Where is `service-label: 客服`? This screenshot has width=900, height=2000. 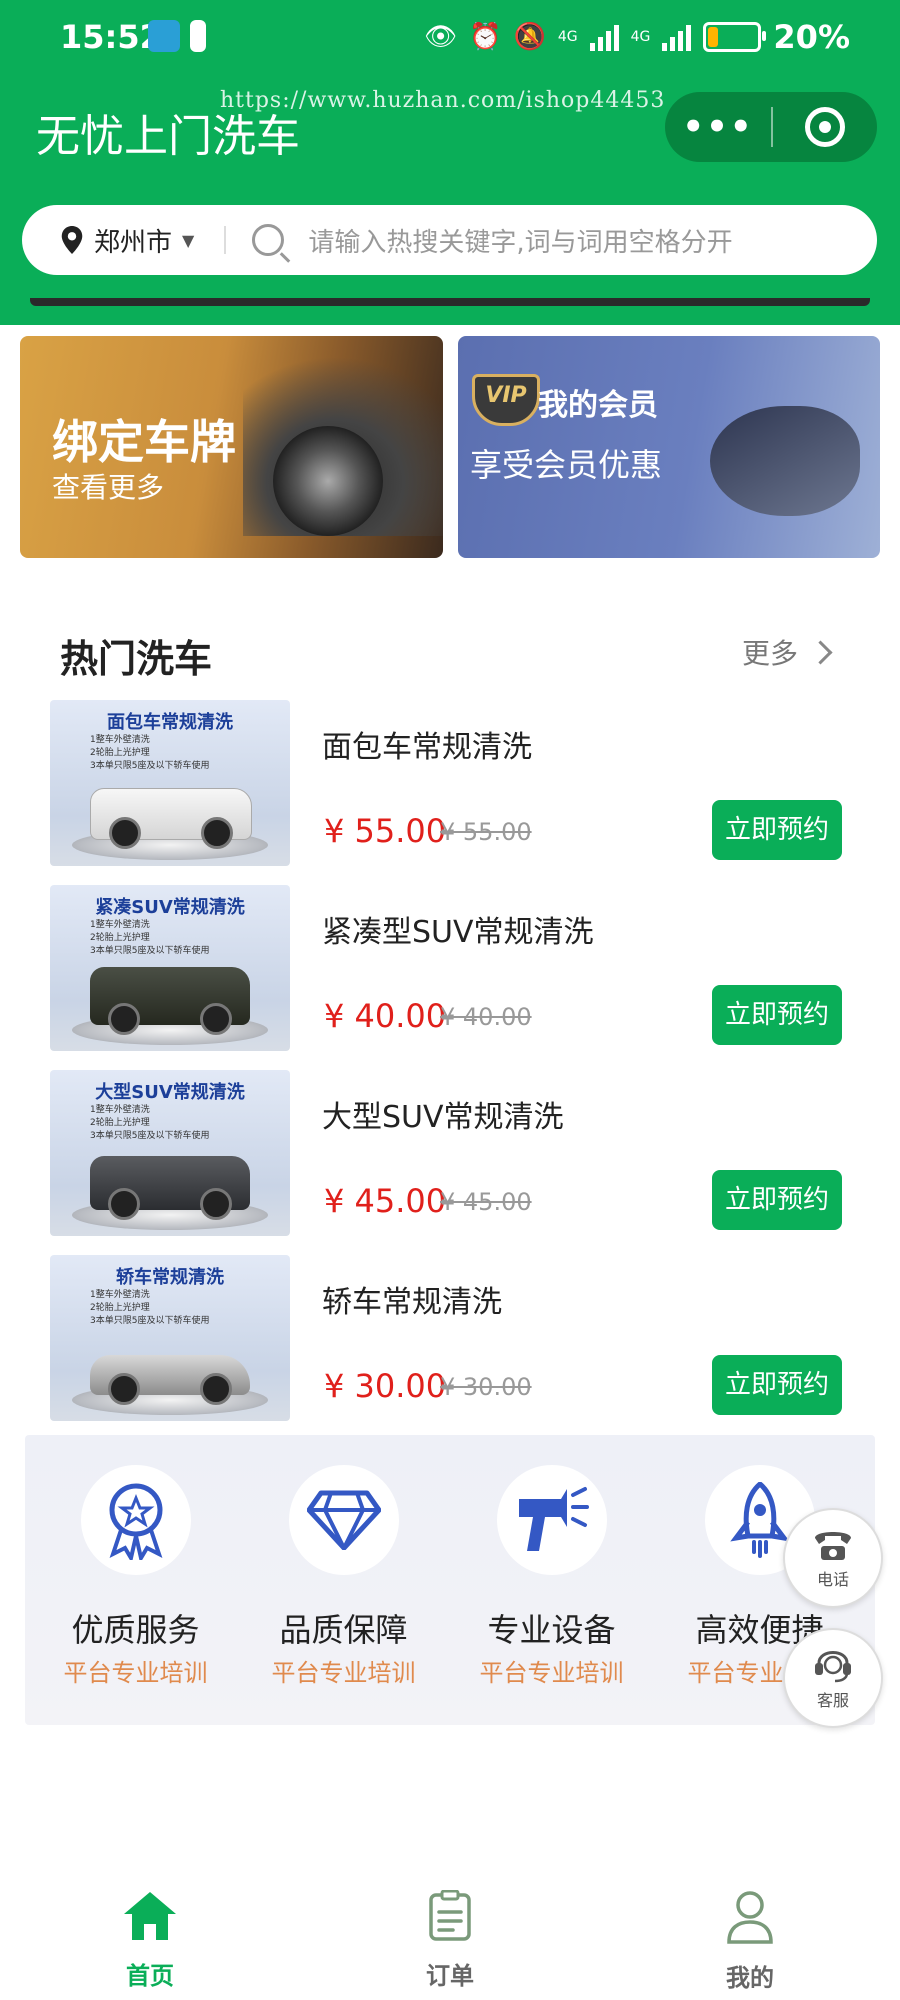 service-label: 客服 is located at coordinates (832, 1700).